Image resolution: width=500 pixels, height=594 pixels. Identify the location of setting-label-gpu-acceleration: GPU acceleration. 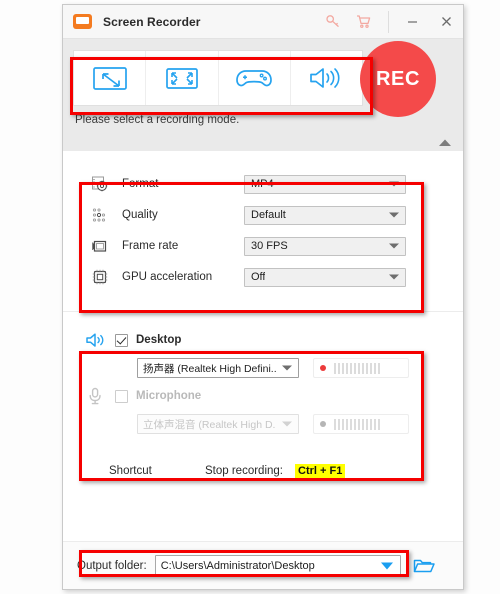
(167, 277).